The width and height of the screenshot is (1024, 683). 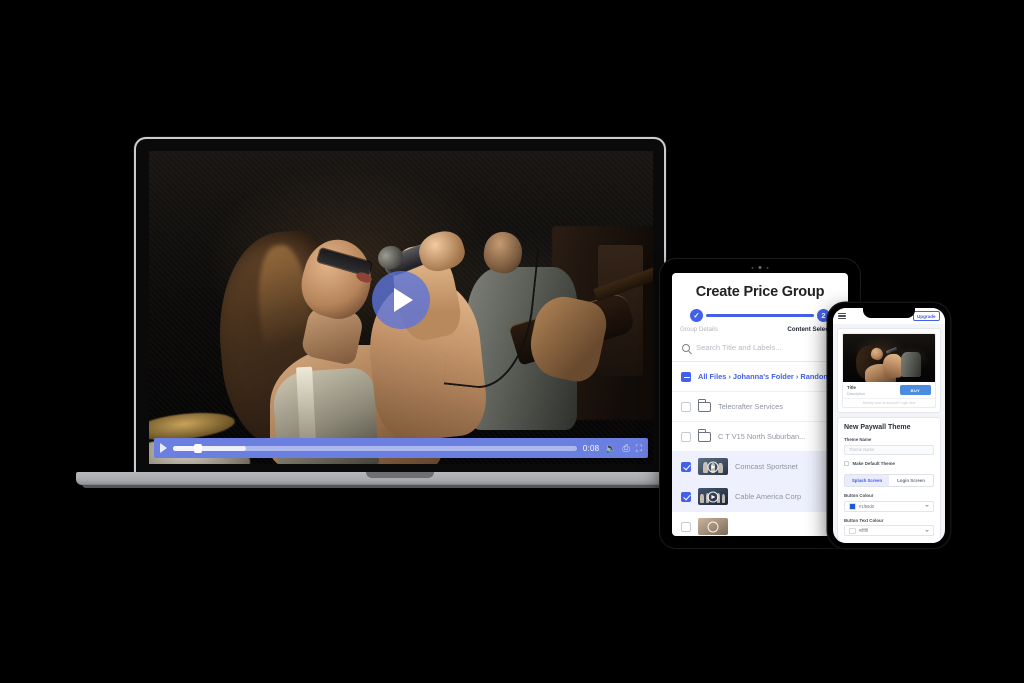 I want to click on video-time-label: 0:08, so click(x=591, y=448).